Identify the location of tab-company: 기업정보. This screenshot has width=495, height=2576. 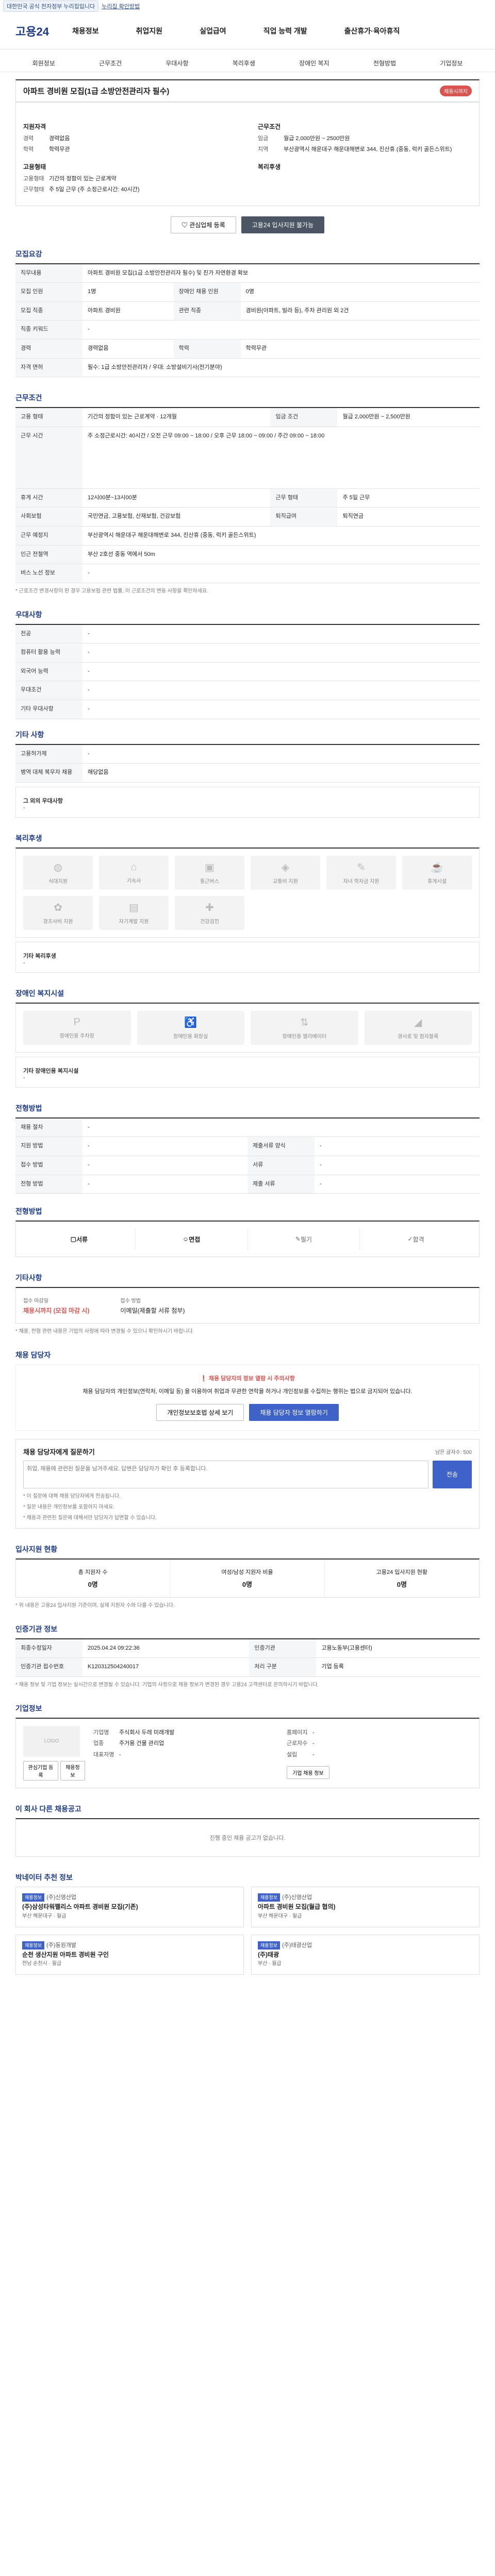
(451, 63).